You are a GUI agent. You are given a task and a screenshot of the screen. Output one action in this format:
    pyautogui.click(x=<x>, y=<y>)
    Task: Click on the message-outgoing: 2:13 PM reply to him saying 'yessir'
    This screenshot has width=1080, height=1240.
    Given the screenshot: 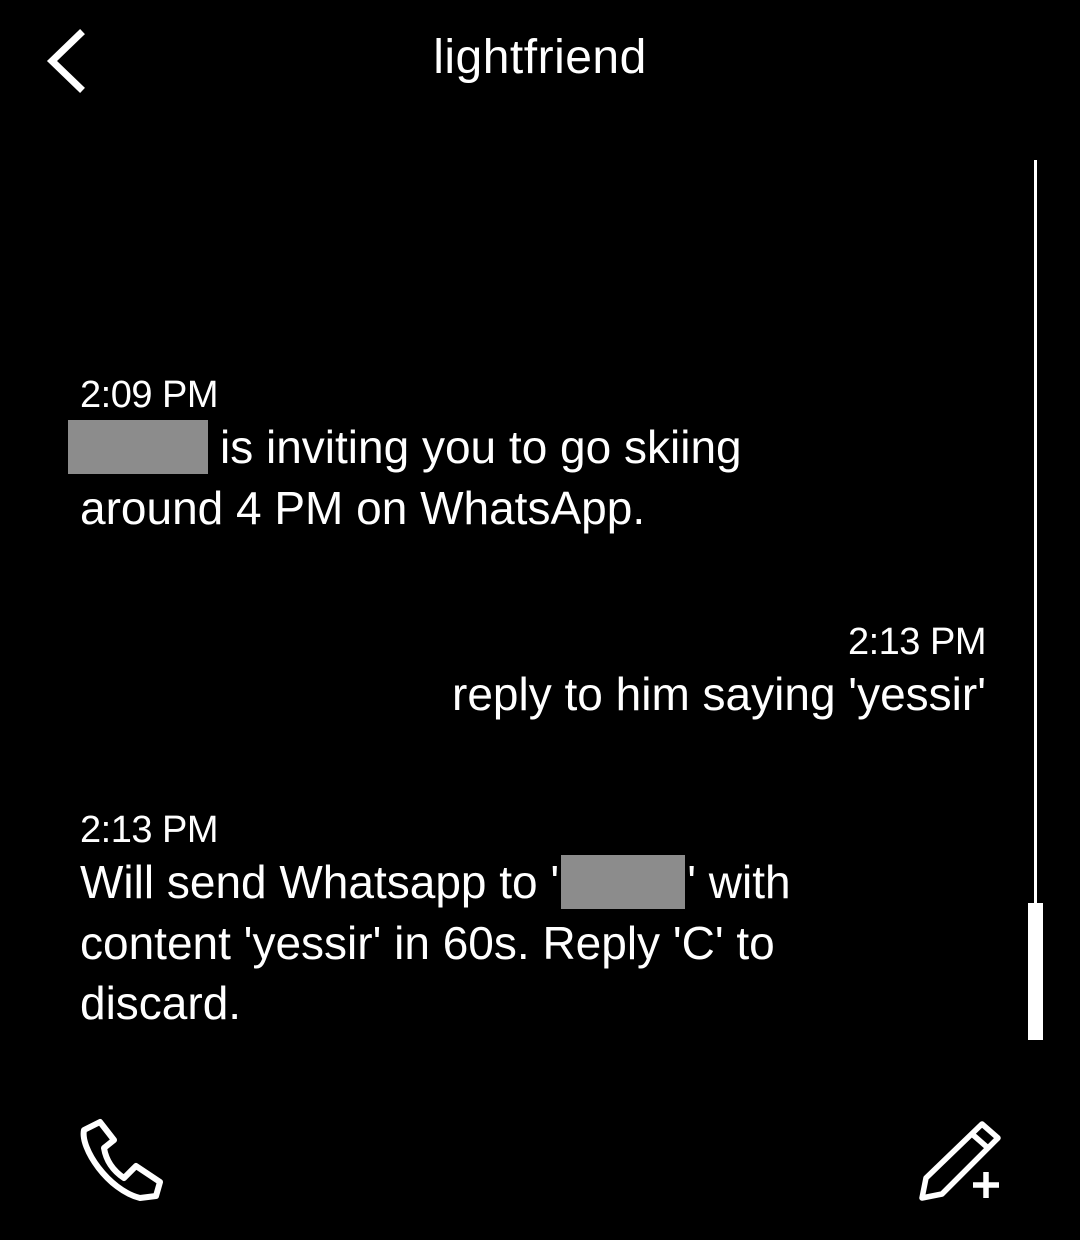 What is the action you would take?
    pyautogui.click(x=586, y=672)
    